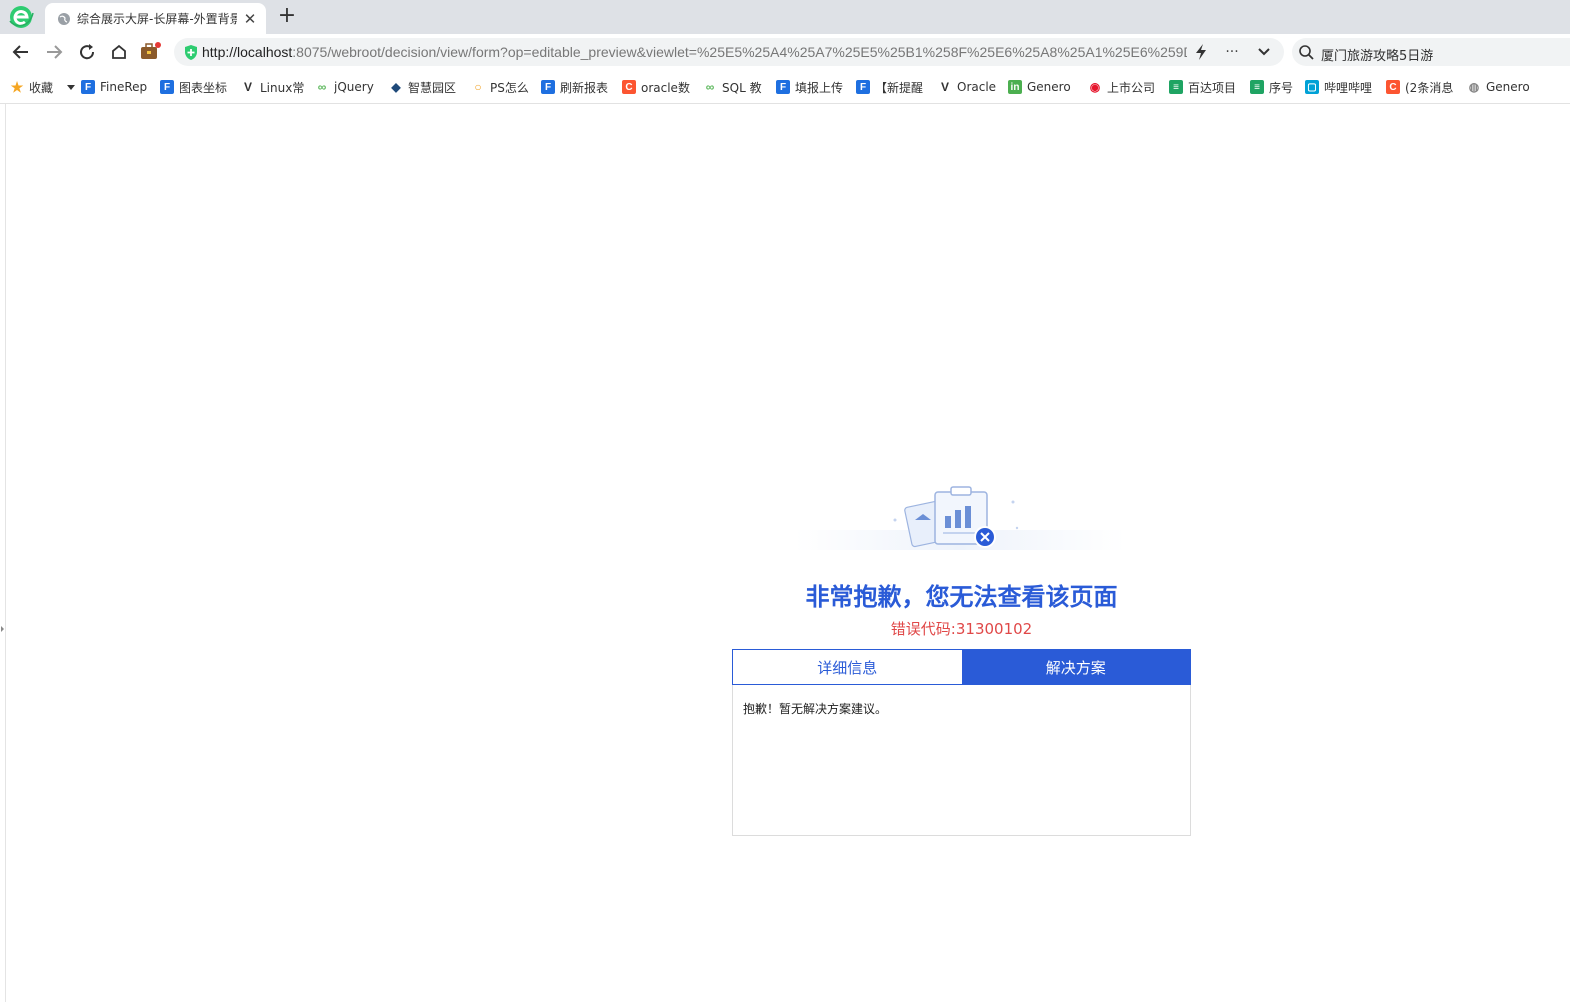  Describe the element at coordinates (1377, 56) in the screenshot. I see `search-query: 厦门旅游攻略5日游` at that location.